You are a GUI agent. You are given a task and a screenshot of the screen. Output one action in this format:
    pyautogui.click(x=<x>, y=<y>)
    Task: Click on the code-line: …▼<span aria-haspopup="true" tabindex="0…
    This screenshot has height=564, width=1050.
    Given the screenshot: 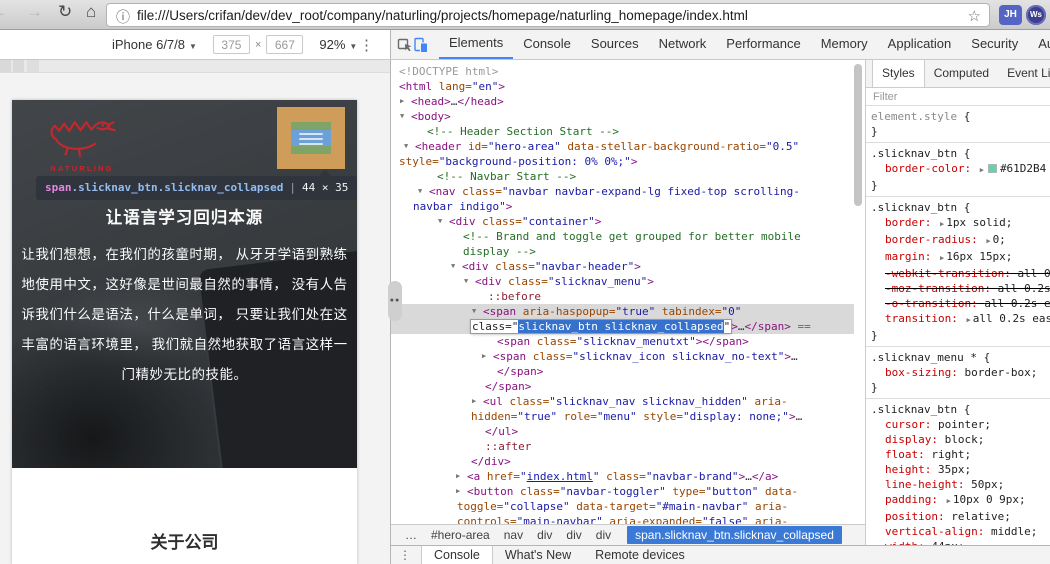 What is the action you would take?
    pyautogui.click(x=622, y=311)
    